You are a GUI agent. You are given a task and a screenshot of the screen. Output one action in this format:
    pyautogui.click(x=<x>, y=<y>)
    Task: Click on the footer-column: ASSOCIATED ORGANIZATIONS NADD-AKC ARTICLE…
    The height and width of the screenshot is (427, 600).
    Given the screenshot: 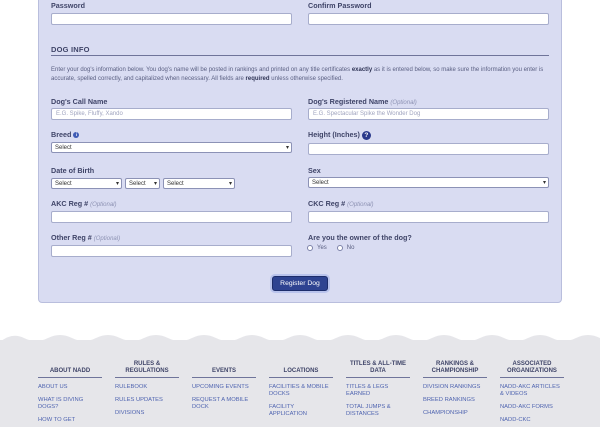 What is the action you would take?
    pyautogui.click(x=532, y=394)
    